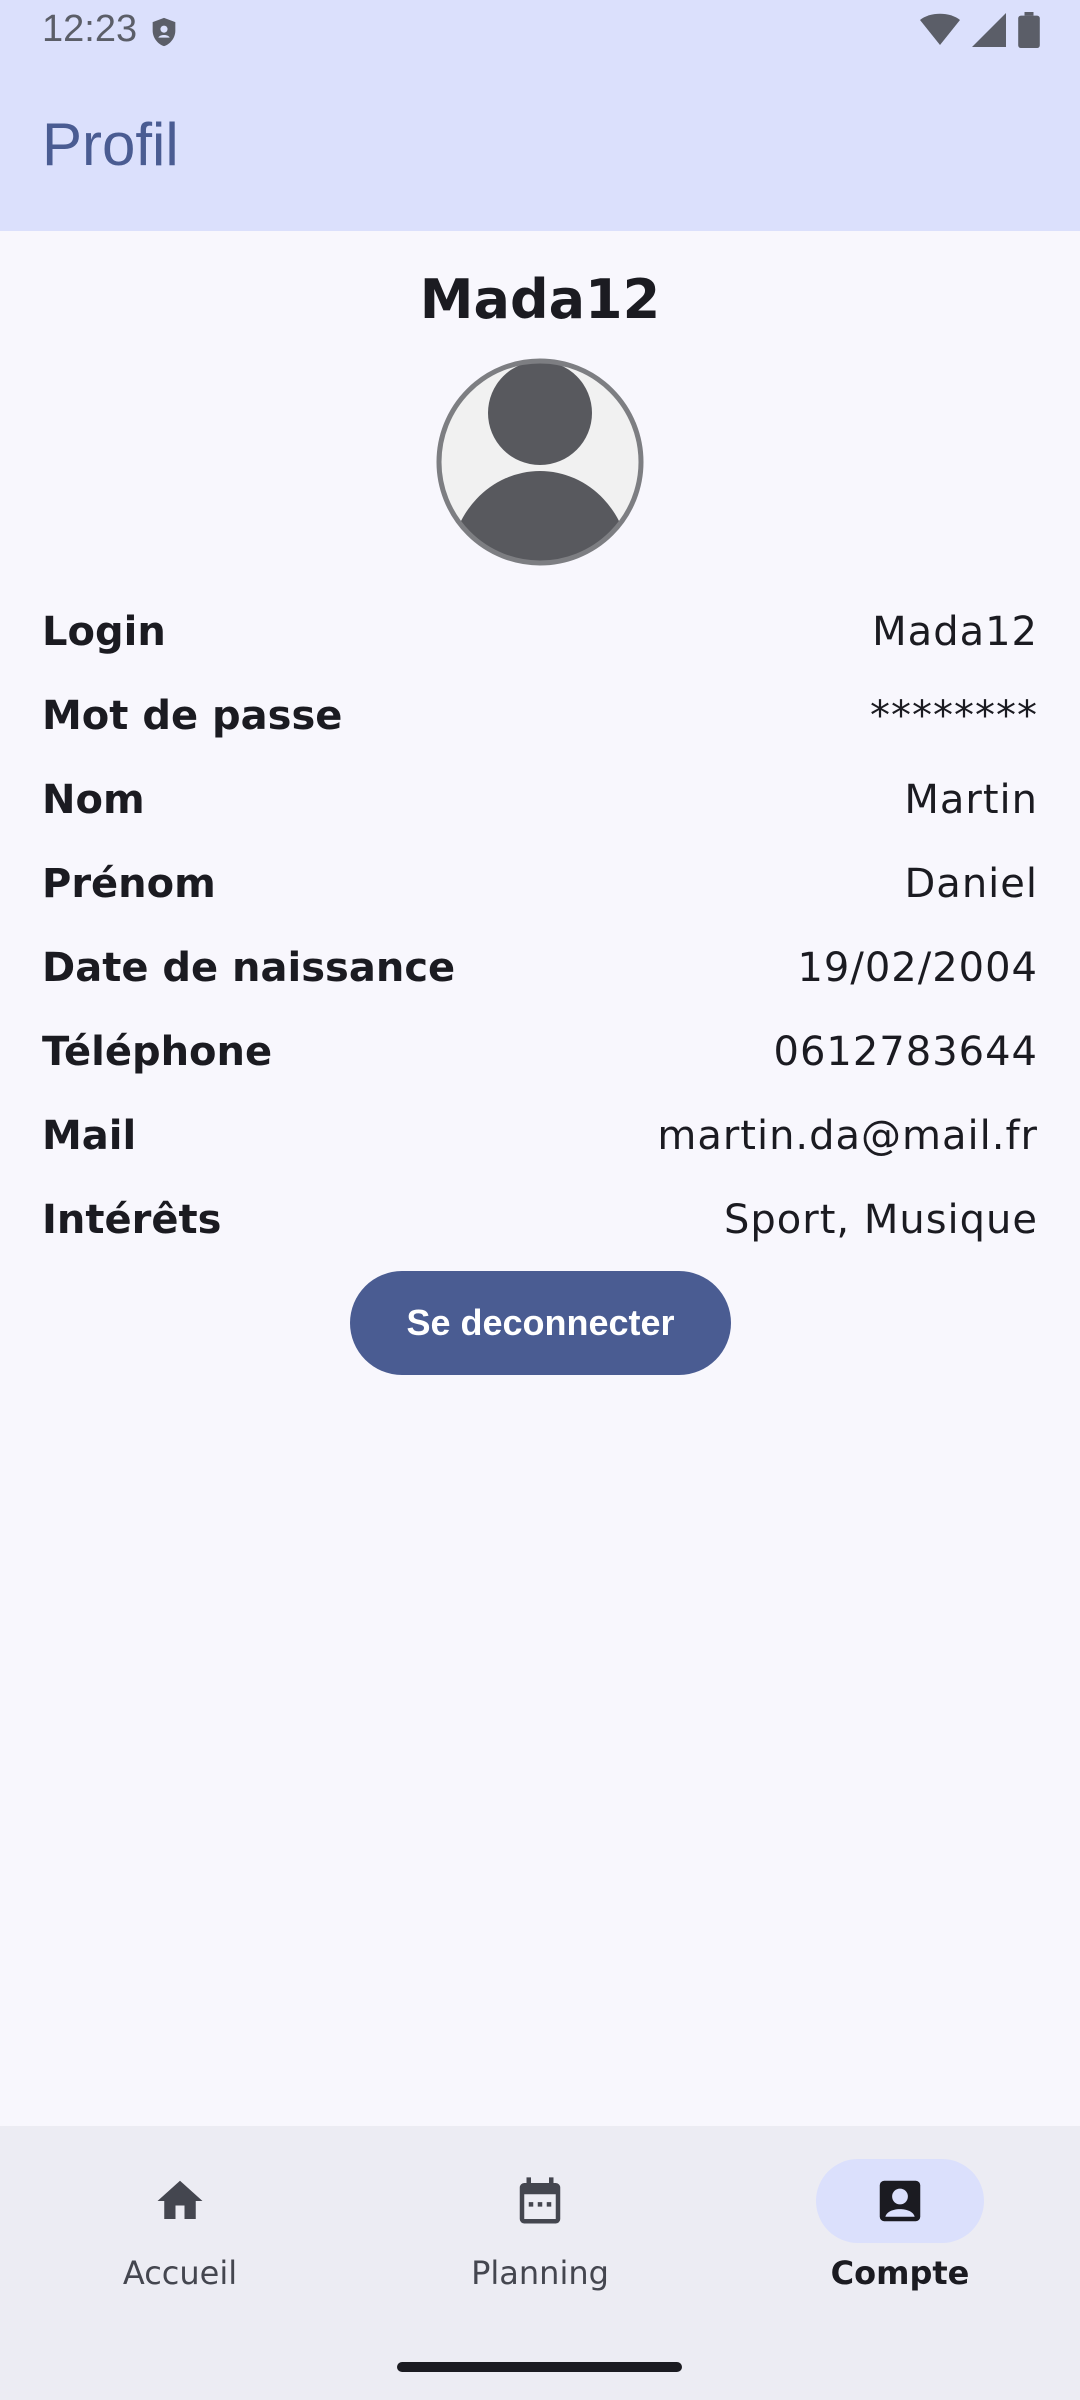 This screenshot has height=2400, width=1080. I want to click on shield-icon, so click(164, 32).